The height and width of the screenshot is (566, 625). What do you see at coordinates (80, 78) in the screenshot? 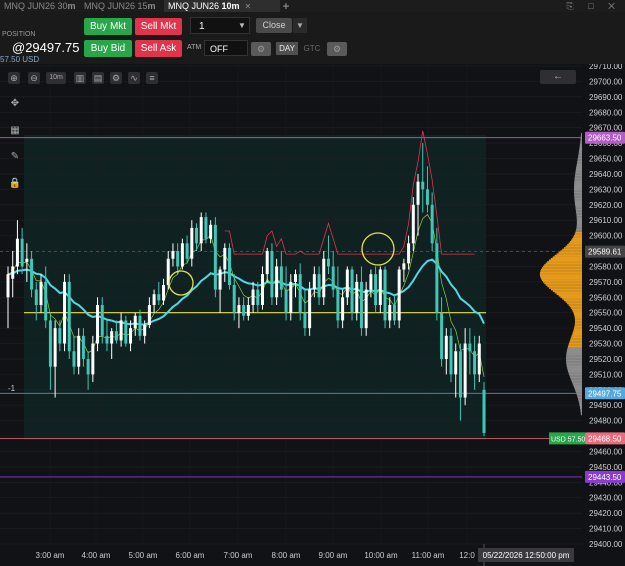
I see `bar-type-icon: ▥` at bounding box center [80, 78].